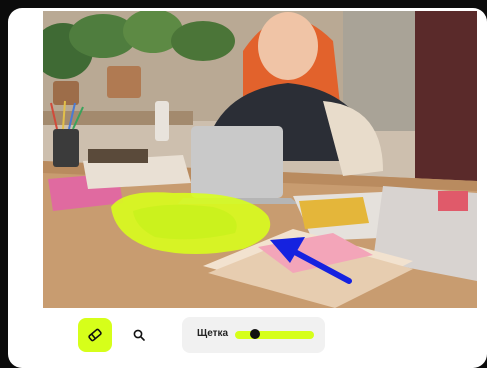 The image size is (487, 368). I want to click on zoom-button, so click(139, 335).